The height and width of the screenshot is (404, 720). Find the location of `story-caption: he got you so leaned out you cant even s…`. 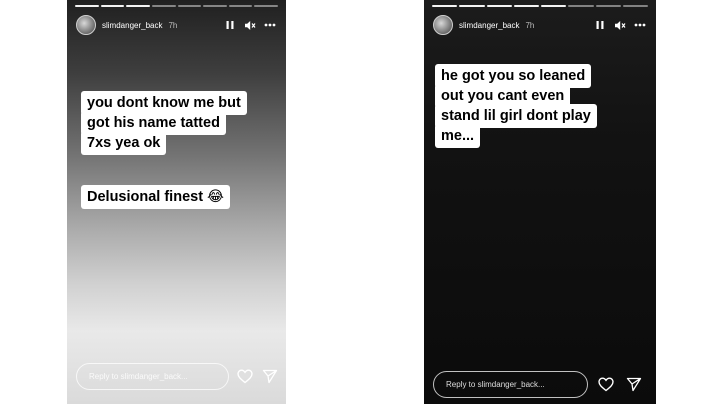

story-caption: he got you so leaned out you cant even s… is located at coordinates (545, 106).